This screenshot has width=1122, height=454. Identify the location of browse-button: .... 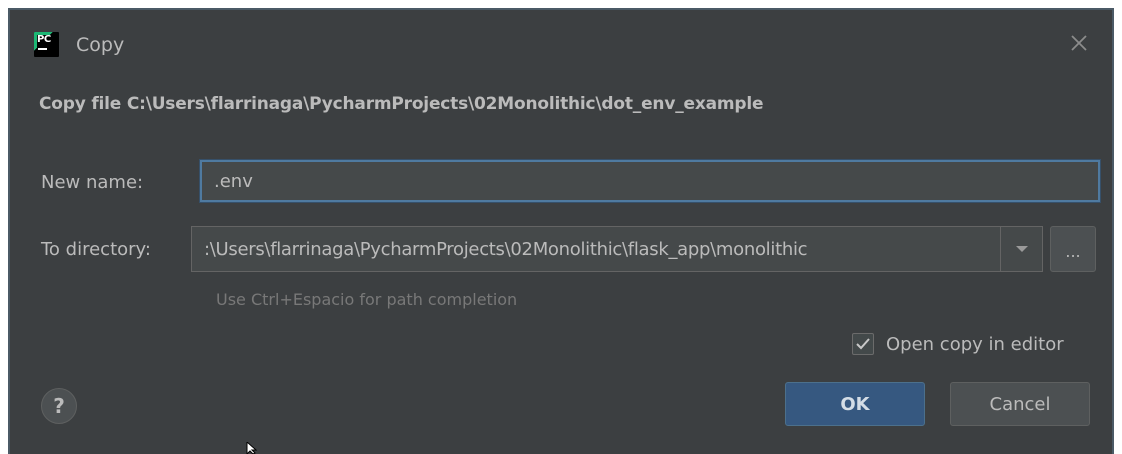
(1073, 249).